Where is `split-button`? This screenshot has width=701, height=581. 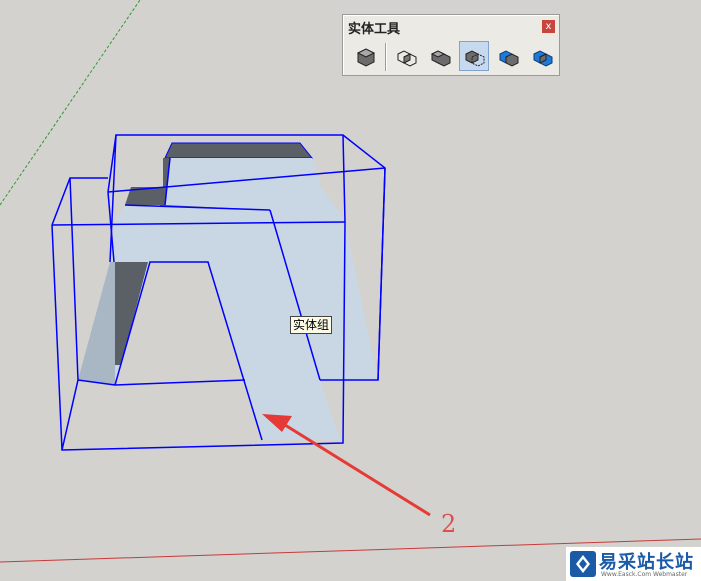 split-button is located at coordinates (542, 56).